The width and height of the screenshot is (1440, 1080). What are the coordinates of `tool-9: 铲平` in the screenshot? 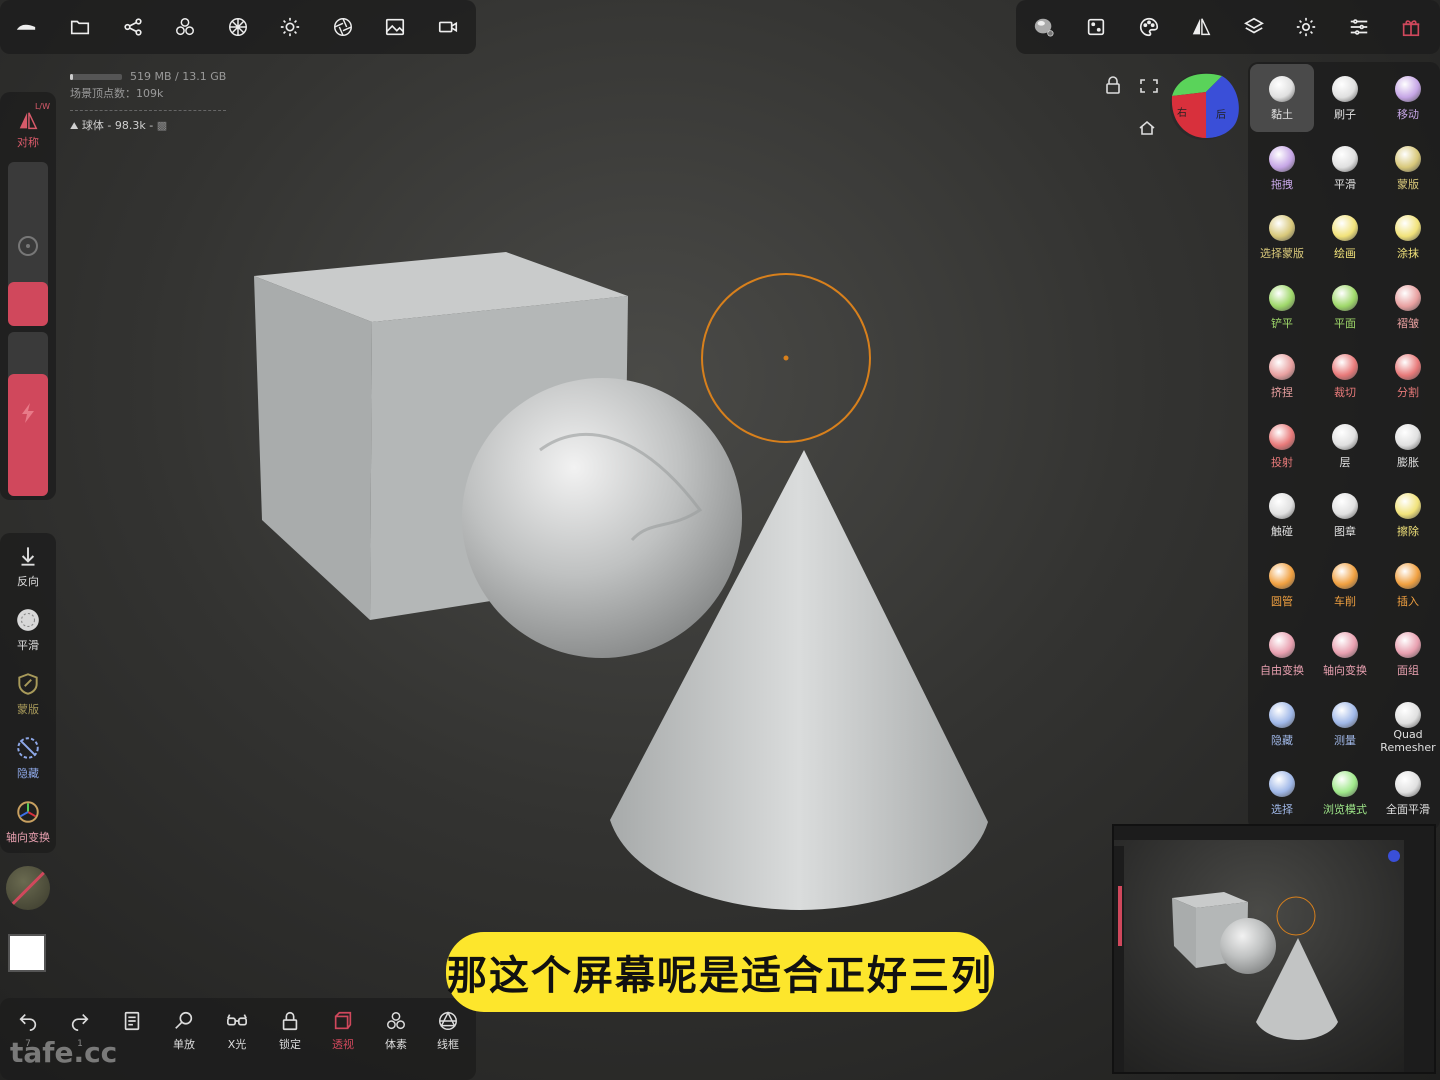 It's located at (1282, 307).